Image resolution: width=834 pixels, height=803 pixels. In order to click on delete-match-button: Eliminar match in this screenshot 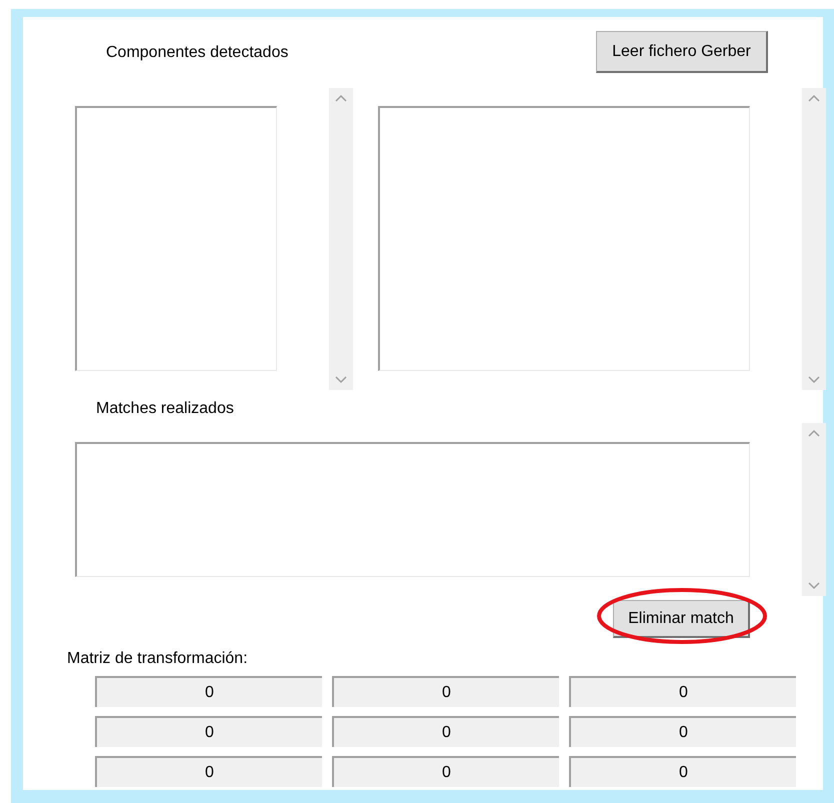, I will do `click(681, 619)`.